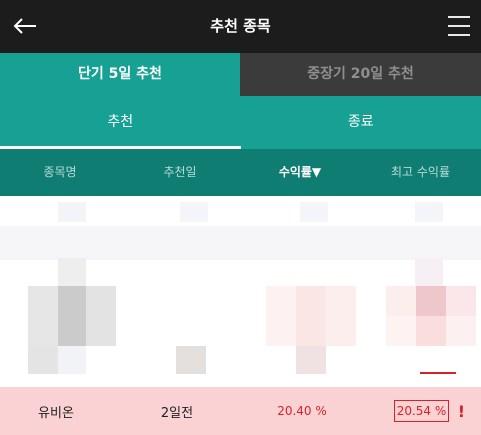  What do you see at coordinates (361, 122) in the screenshot?
I see `tab-ended: 종료` at bounding box center [361, 122].